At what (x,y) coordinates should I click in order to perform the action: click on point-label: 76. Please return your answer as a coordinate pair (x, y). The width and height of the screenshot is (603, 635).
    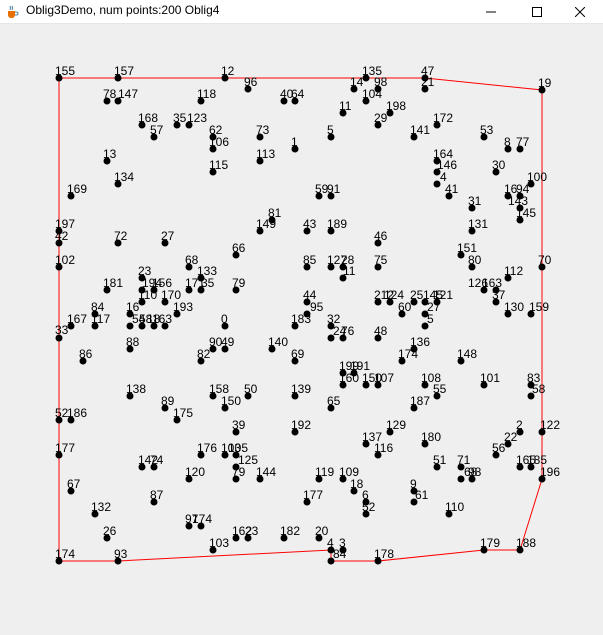
    Looking at the image, I should click on (348, 331).